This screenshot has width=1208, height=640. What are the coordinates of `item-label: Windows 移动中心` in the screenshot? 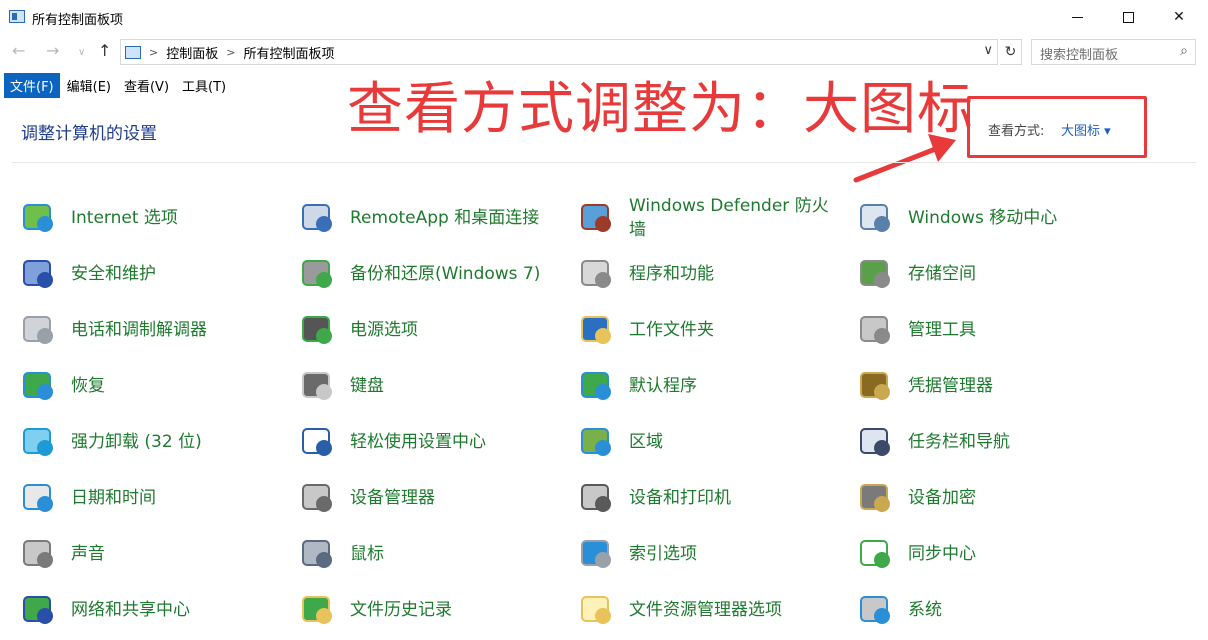 It's located at (982, 218).